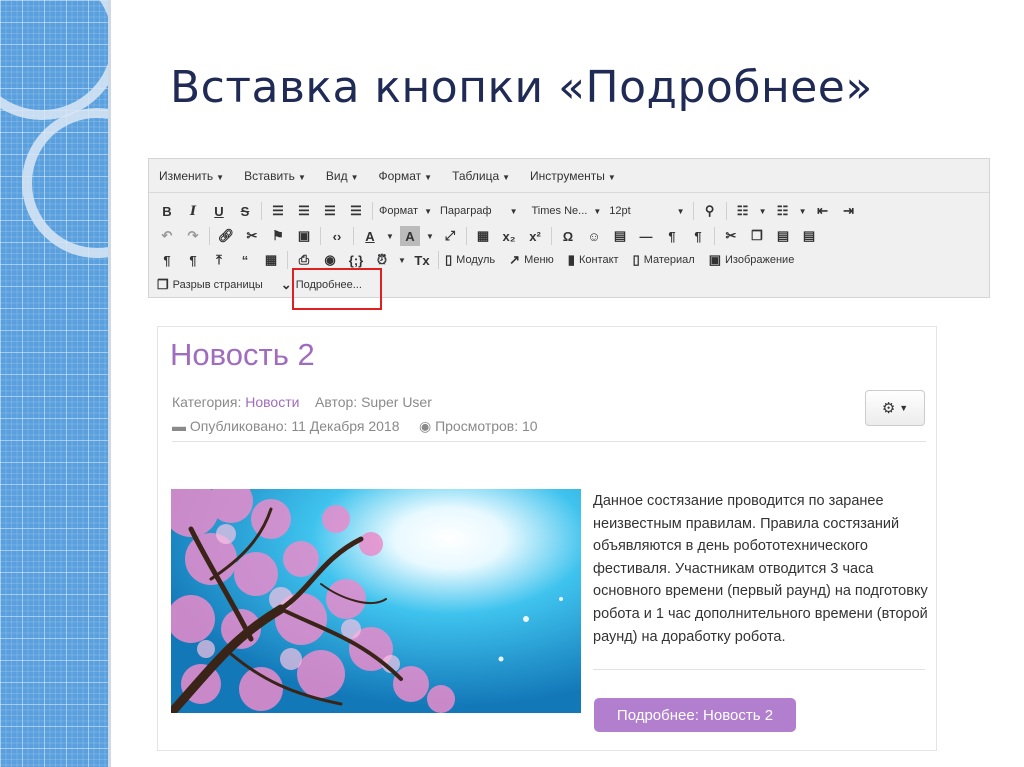 This screenshot has width=1024, height=767. Describe the element at coordinates (278, 236) in the screenshot. I see `bookmark-icon: ⚑` at that location.